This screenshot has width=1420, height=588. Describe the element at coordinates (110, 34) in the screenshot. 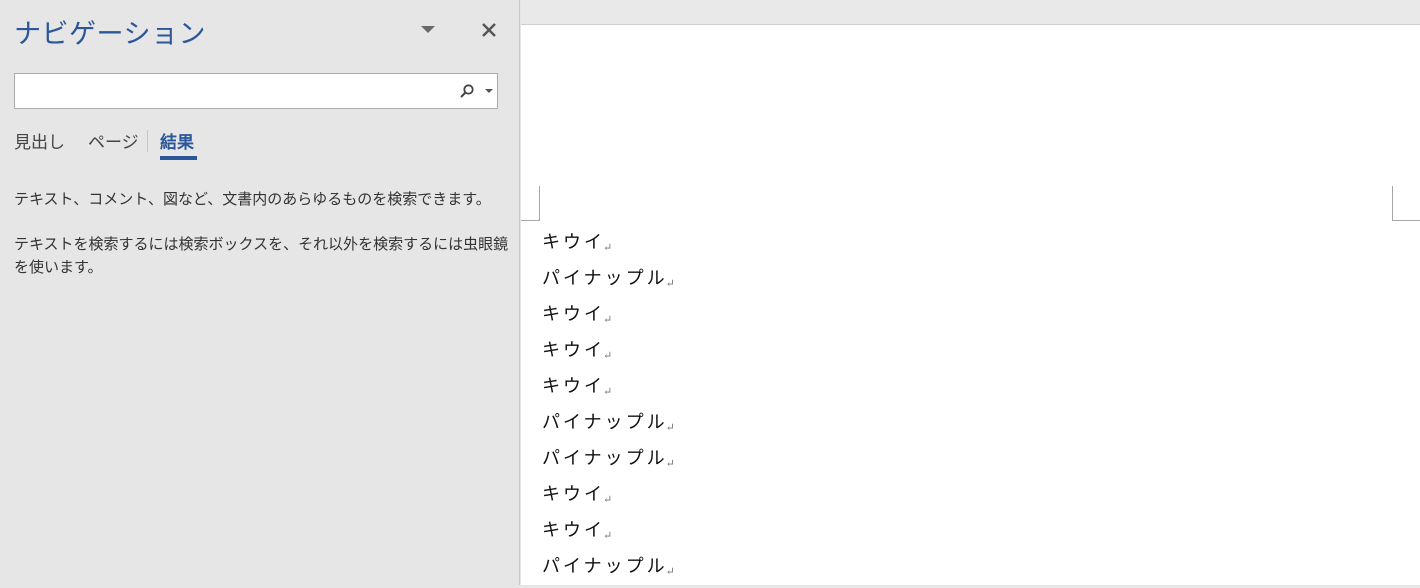

I see `navigation-title: ナビゲーション` at that location.